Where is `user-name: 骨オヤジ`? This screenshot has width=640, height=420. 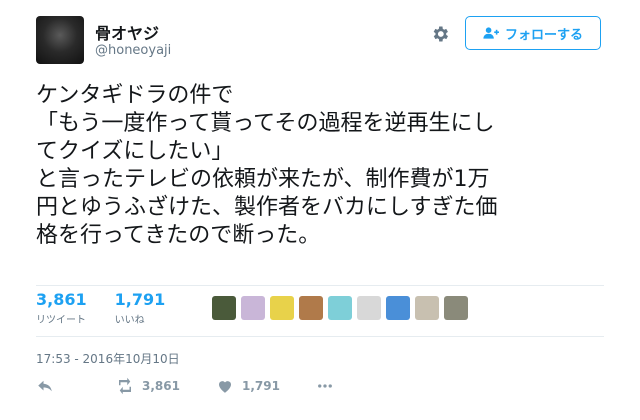 user-name: 骨オヤジ is located at coordinates (127, 32).